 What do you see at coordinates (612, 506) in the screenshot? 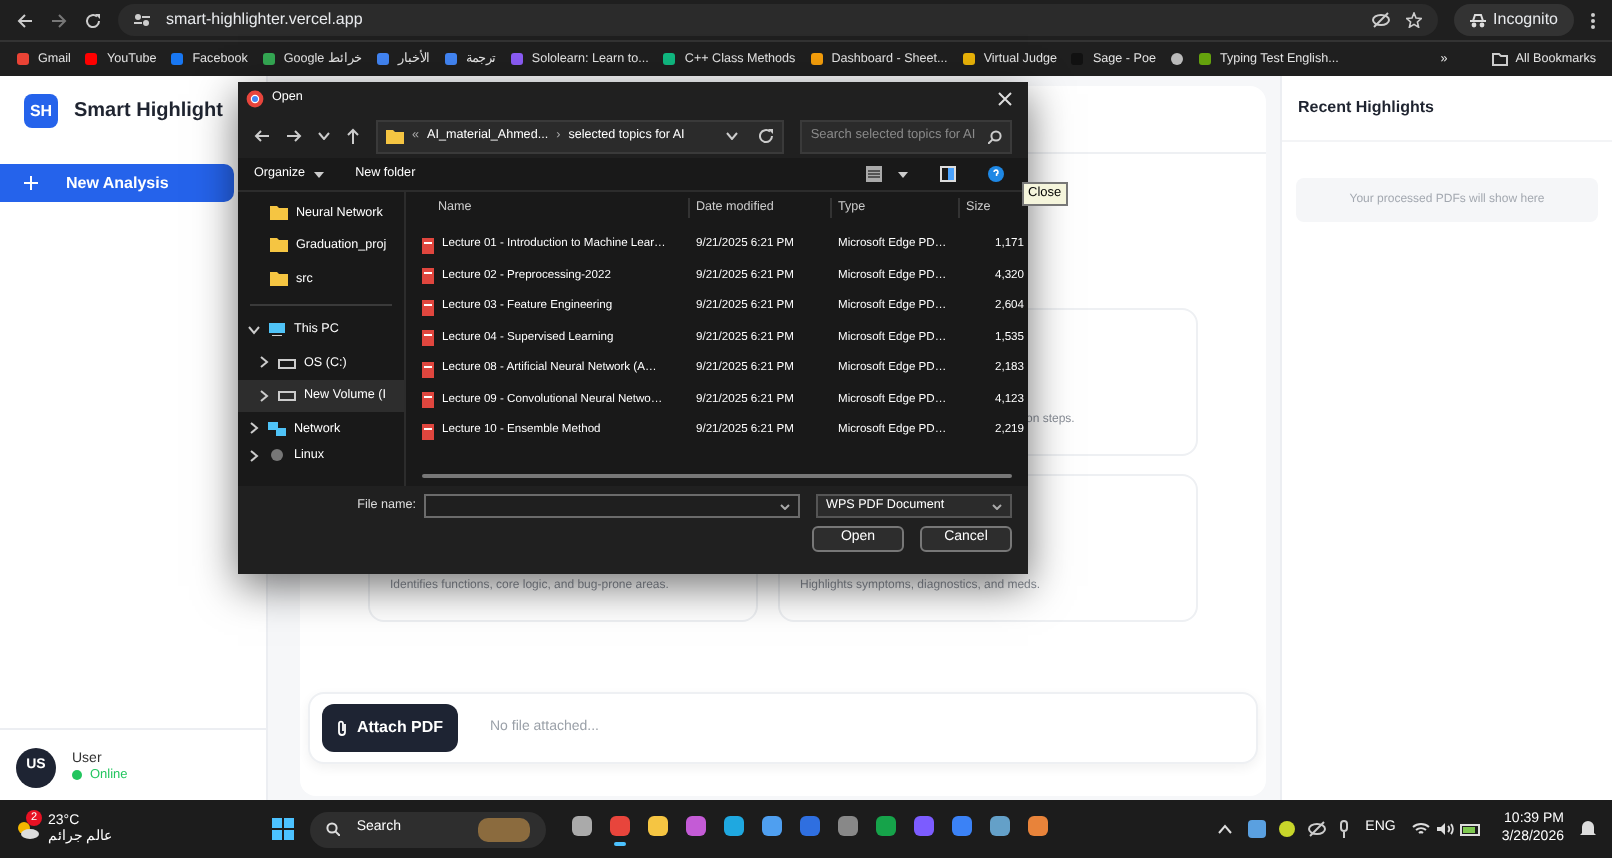
I see `file-name-field` at bounding box center [612, 506].